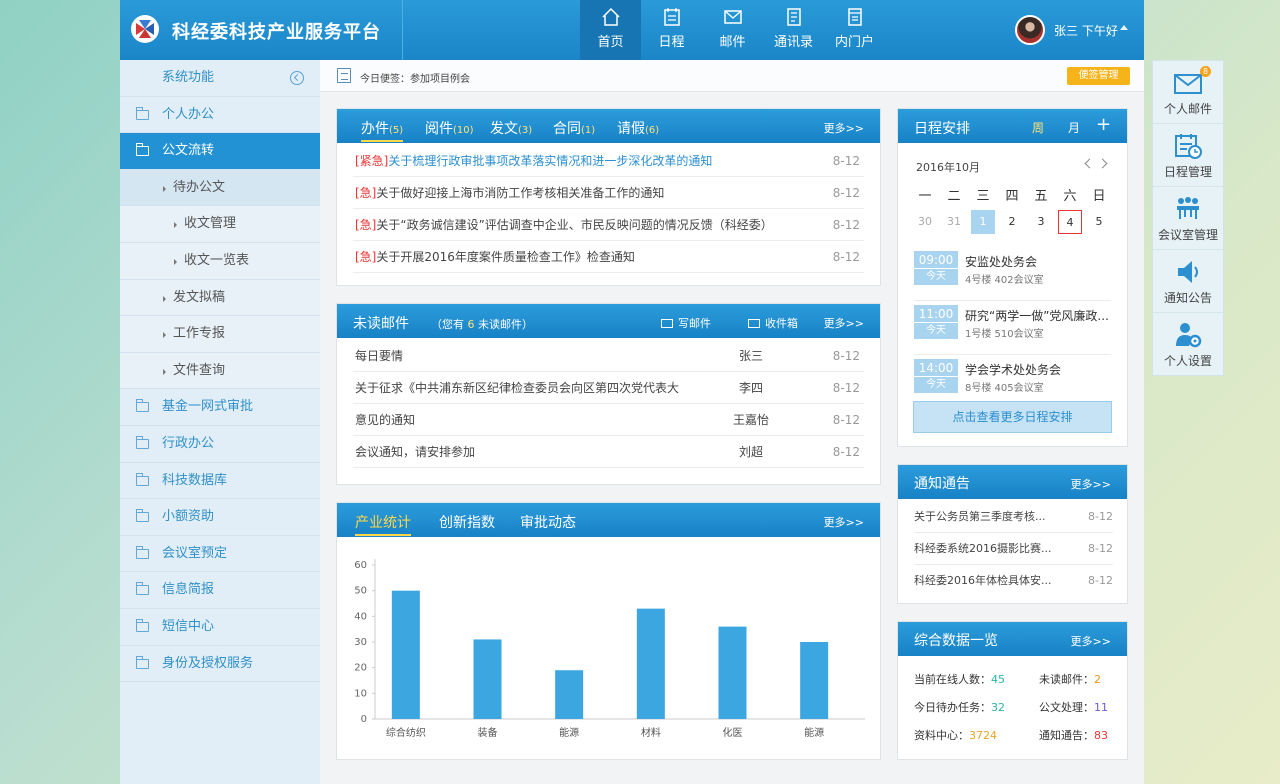 The height and width of the screenshot is (784, 1280). What do you see at coordinates (220, 444) in the screenshot?
I see `sidebar-item-admin-office: 行政办公` at bounding box center [220, 444].